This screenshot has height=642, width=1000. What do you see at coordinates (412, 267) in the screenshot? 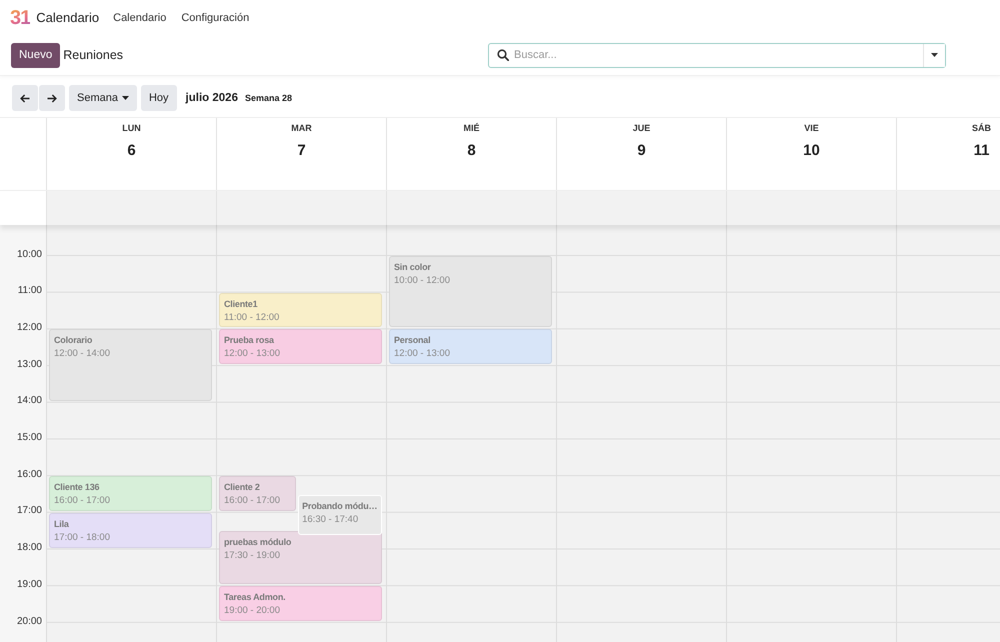
I see `event-title: Sin color` at bounding box center [412, 267].